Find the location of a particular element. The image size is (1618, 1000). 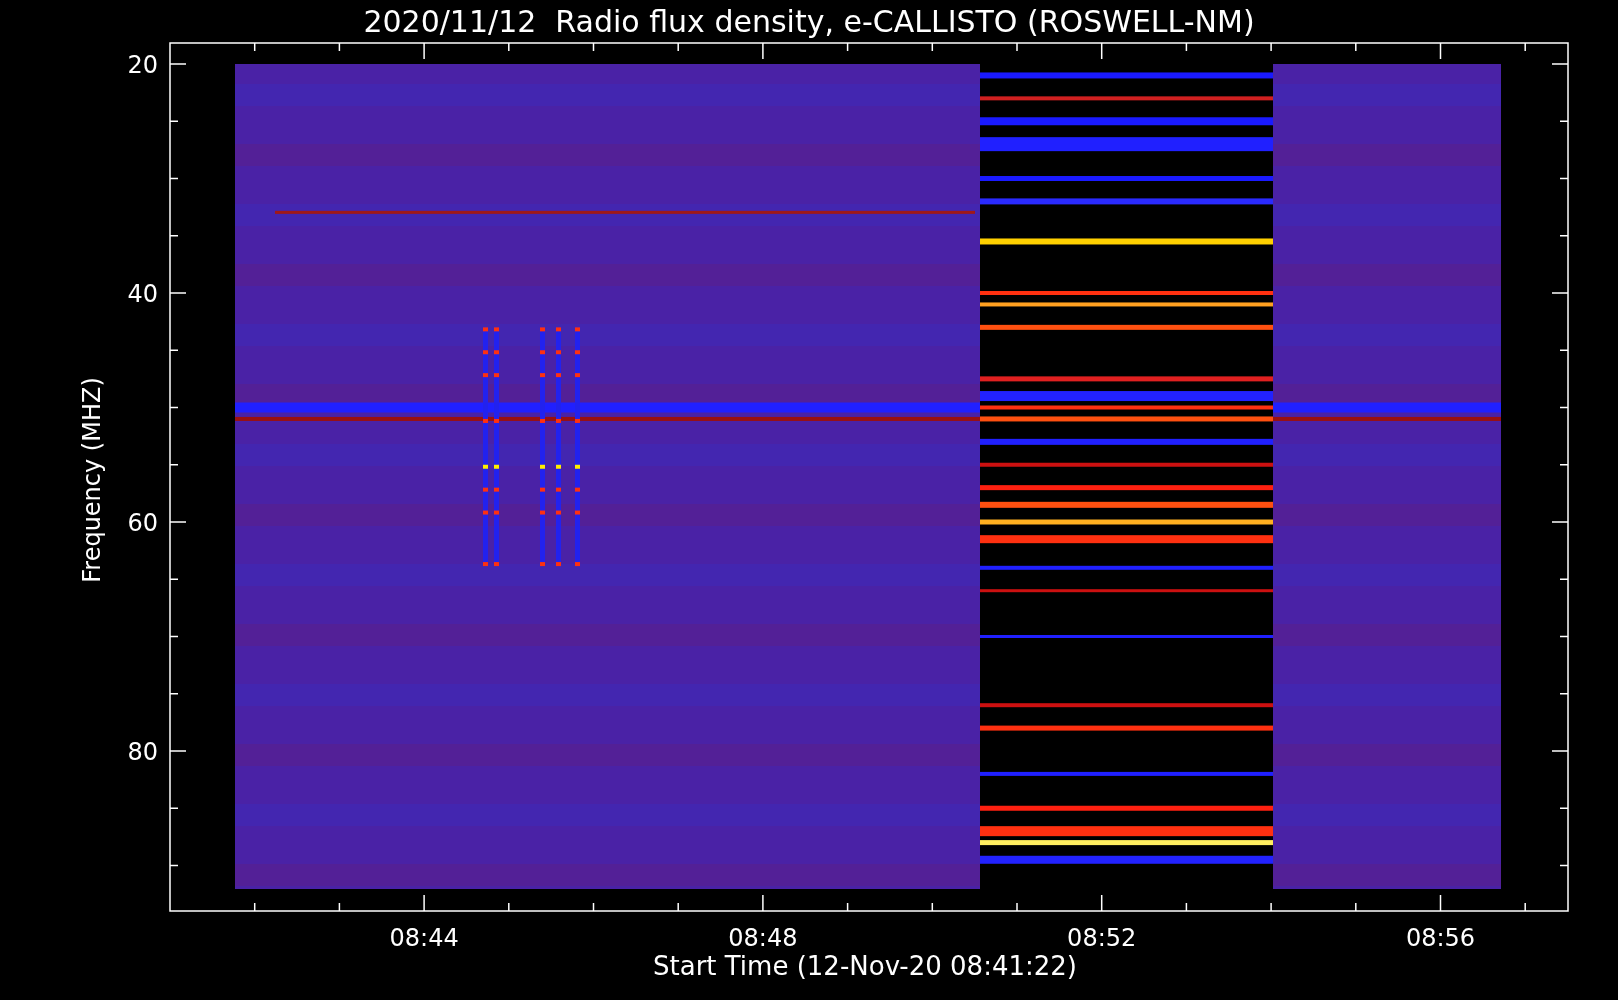

y-tick-label: 80 is located at coordinates (142, 752).